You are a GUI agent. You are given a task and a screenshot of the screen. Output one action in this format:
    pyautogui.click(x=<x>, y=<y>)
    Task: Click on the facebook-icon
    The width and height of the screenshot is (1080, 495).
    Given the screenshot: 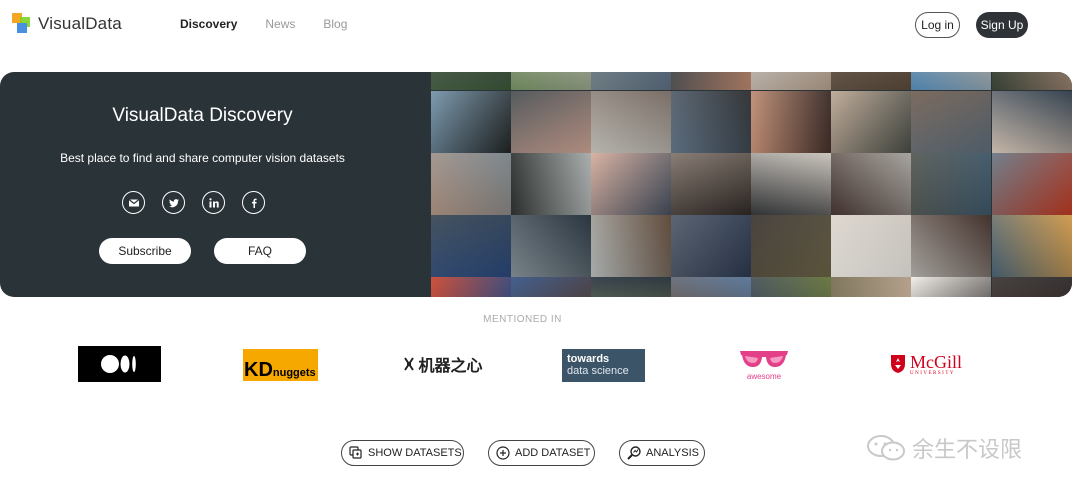 What is the action you would take?
    pyautogui.click(x=253, y=202)
    